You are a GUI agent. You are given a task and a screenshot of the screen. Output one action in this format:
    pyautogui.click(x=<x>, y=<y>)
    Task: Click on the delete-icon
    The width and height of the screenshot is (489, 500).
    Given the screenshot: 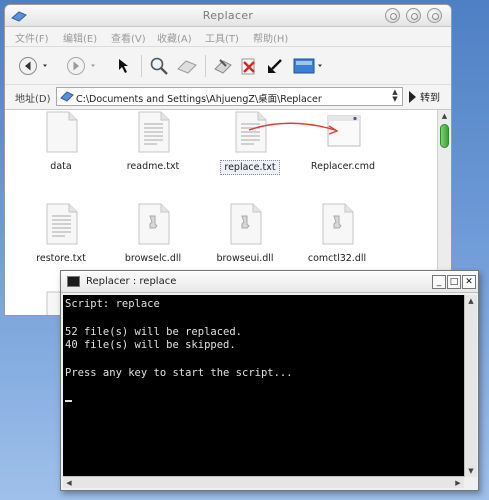 What is the action you would take?
    pyautogui.click(x=248, y=66)
    